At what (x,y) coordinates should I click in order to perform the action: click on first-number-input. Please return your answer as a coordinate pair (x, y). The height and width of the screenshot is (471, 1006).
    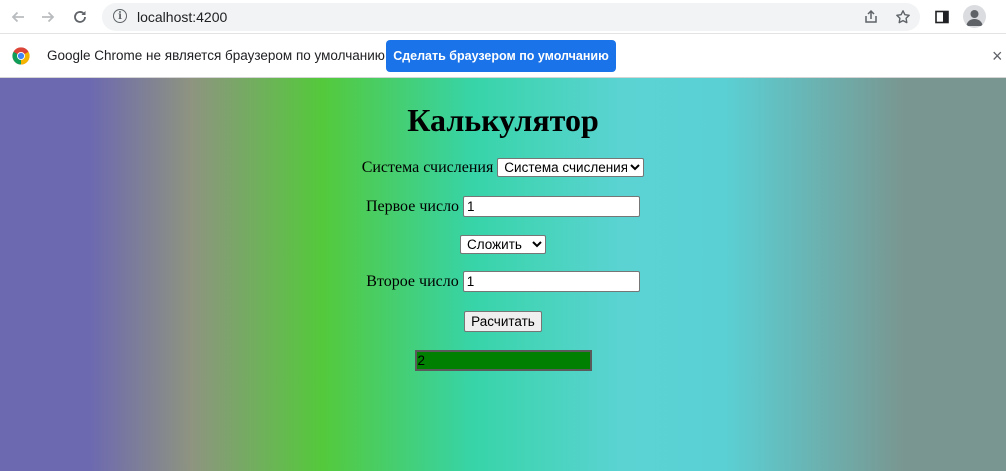
    Looking at the image, I should click on (552, 206).